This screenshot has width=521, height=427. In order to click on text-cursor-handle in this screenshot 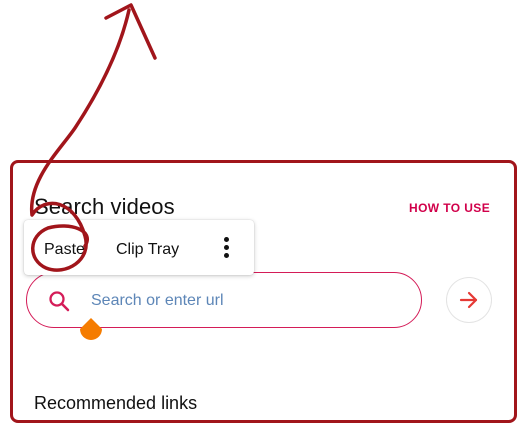, I will do `click(91, 329)`.